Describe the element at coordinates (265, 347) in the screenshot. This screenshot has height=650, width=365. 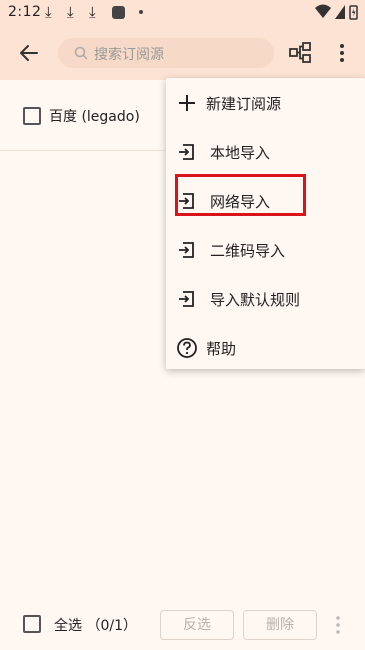
I see `menu-item-help: 帮助` at that location.